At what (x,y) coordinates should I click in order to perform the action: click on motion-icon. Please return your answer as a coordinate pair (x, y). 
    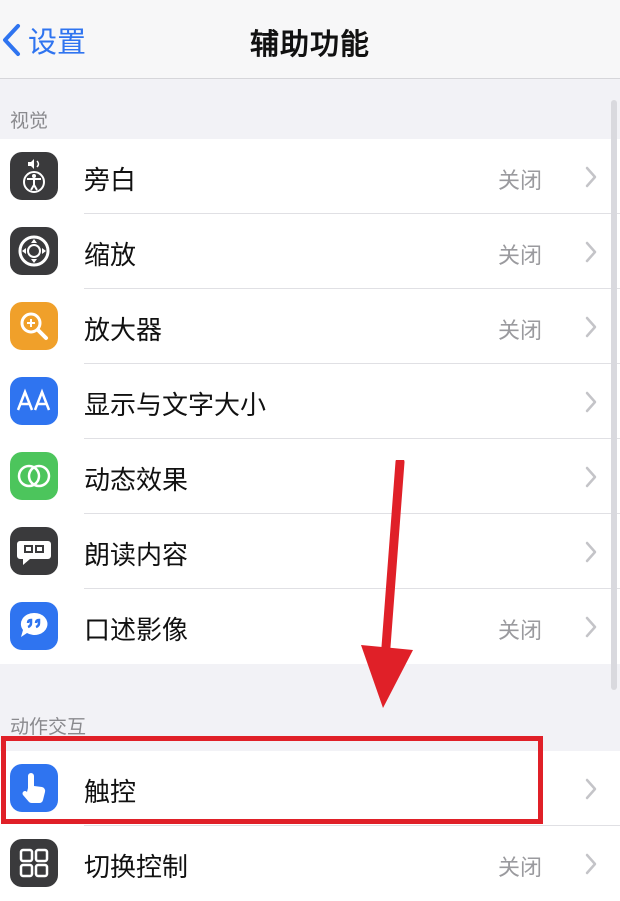
    Looking at the image, I should click on (34, 476).